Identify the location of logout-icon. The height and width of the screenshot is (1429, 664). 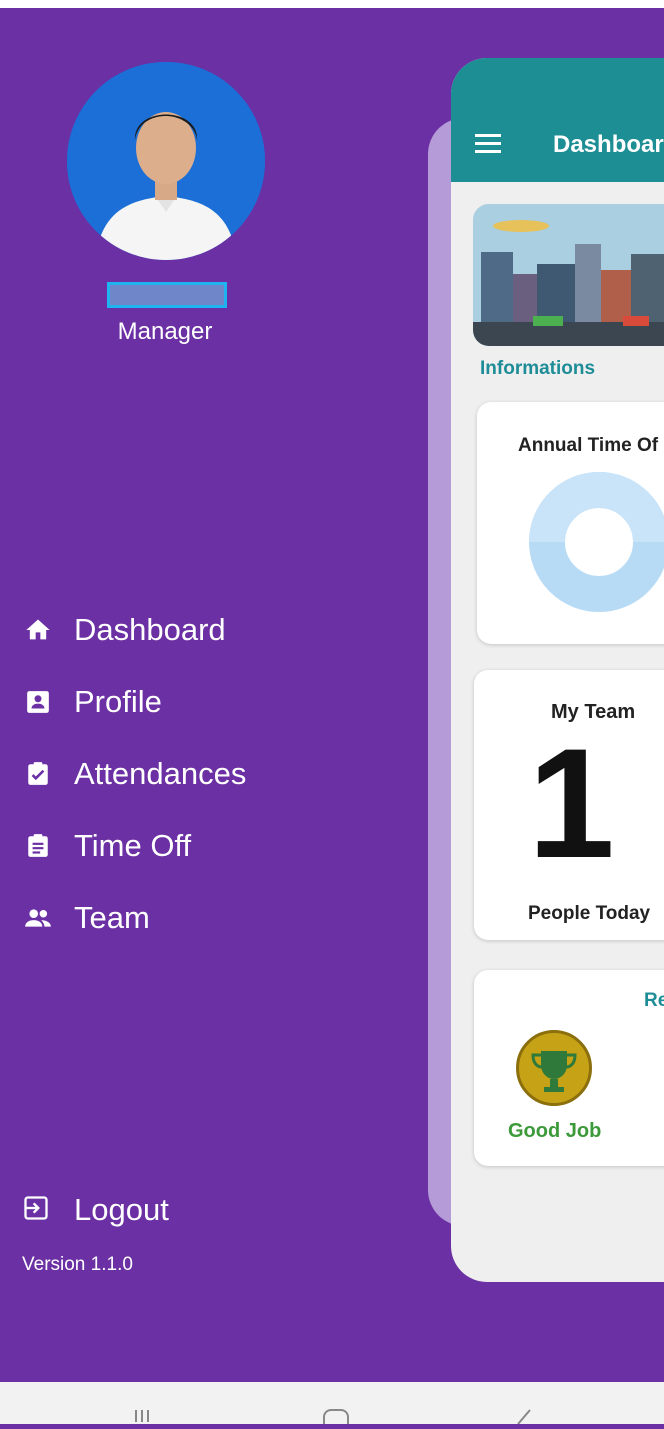
(38, 1210).